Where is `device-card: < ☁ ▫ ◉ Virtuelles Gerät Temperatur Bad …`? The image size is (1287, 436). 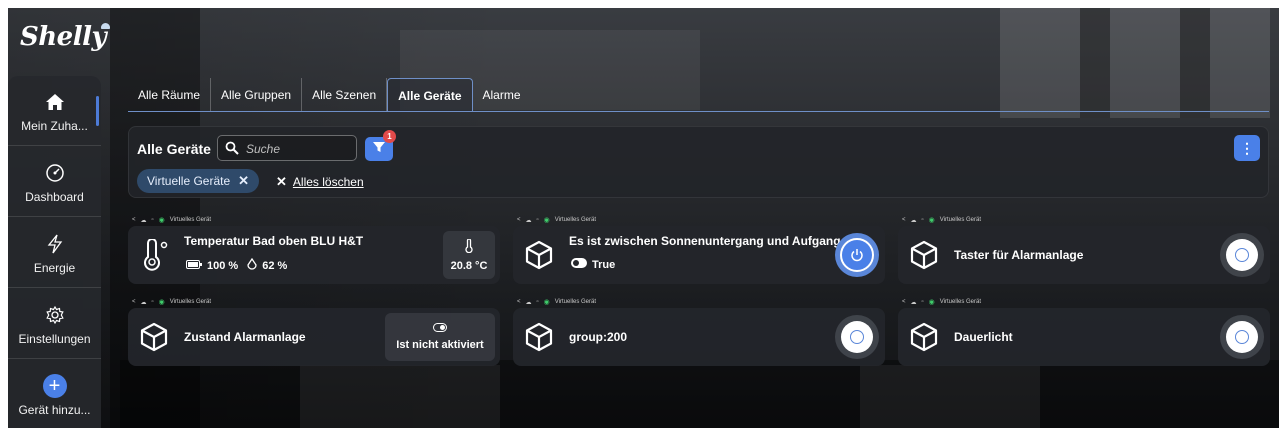 device-card: < ☁ ▫ ◉ Virtuelles Gerät Temperatur Bad … is located at coordinates (314, 249).